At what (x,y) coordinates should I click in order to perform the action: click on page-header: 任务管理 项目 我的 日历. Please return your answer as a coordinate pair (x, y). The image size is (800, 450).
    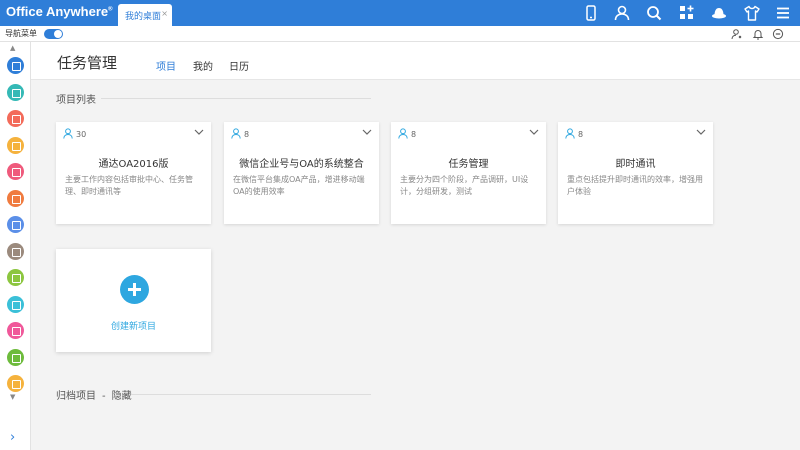
    Looking at the image, I should click on (415, 61).